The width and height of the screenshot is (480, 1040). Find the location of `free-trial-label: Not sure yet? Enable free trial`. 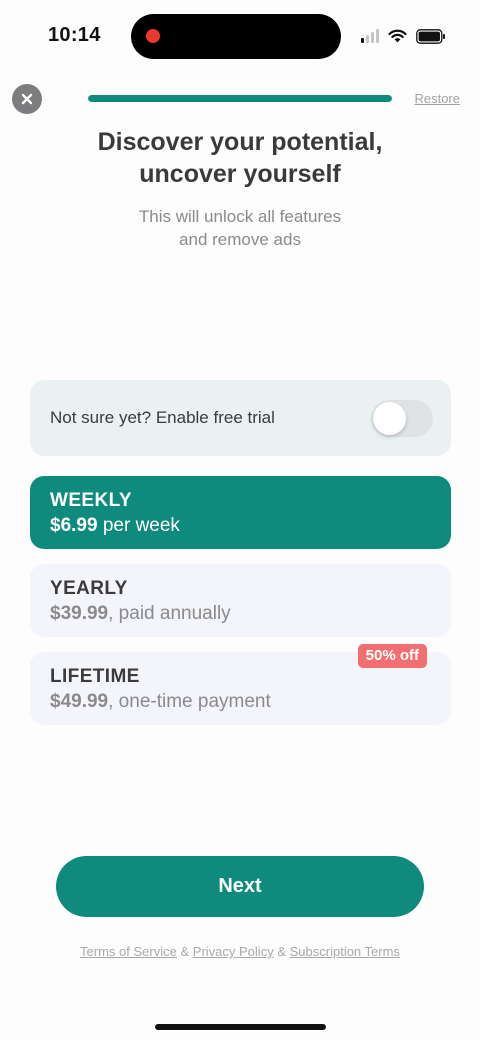

free-trial-label: Not sure yet? Enable free trial is located at coordinates (162, 417).